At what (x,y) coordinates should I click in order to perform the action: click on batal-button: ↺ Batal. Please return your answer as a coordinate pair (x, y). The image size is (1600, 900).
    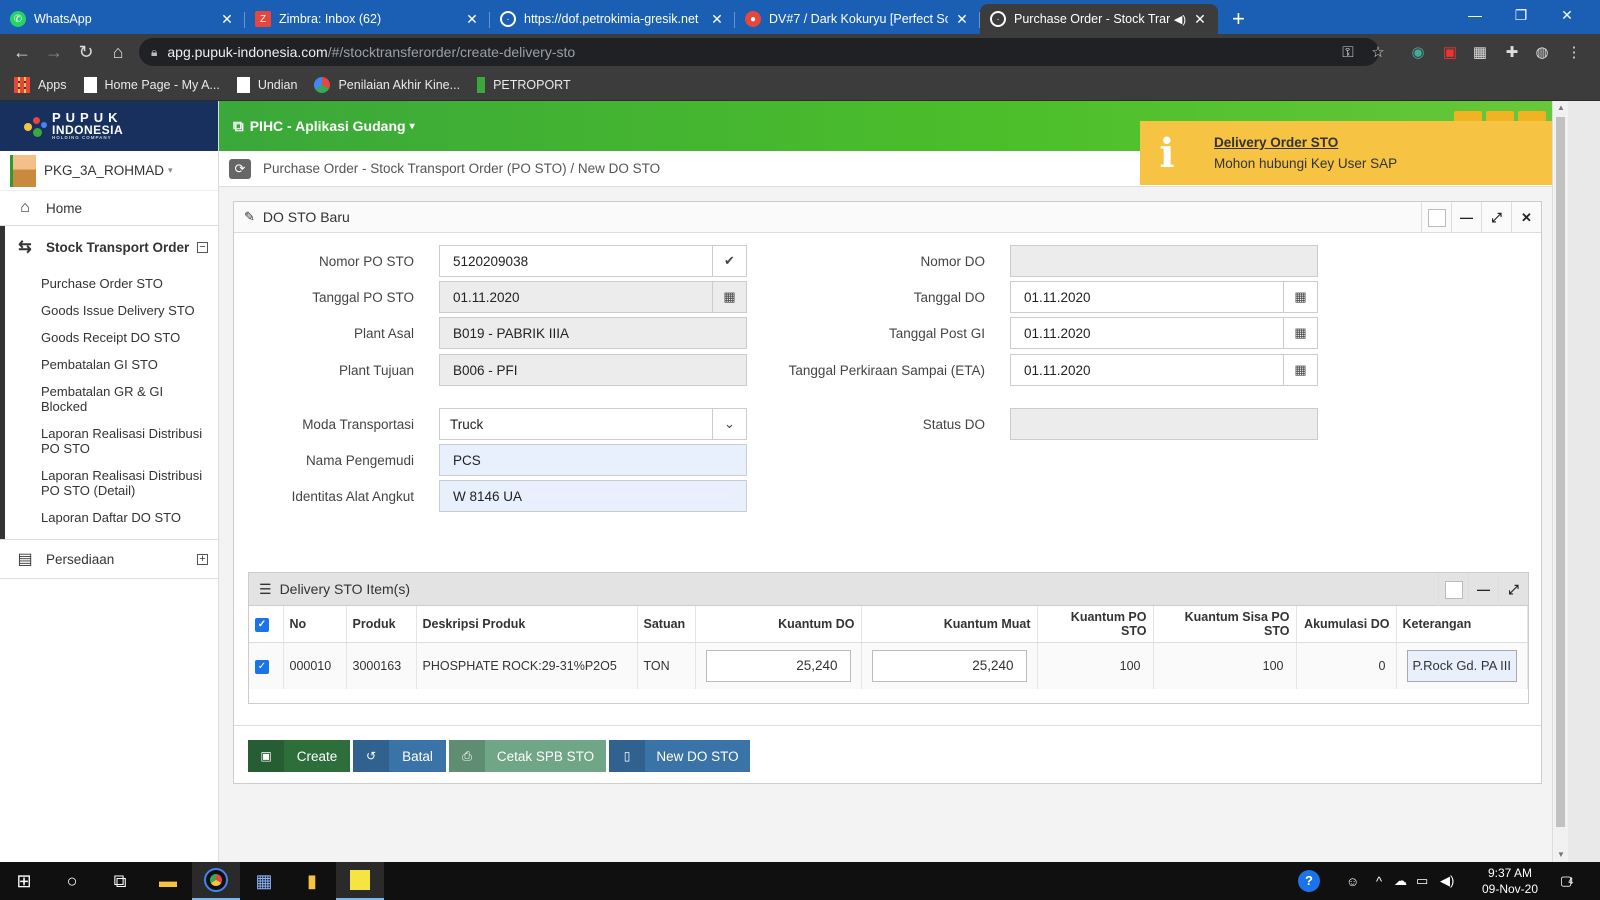
    Looking at the image, I should click on (399, 756).